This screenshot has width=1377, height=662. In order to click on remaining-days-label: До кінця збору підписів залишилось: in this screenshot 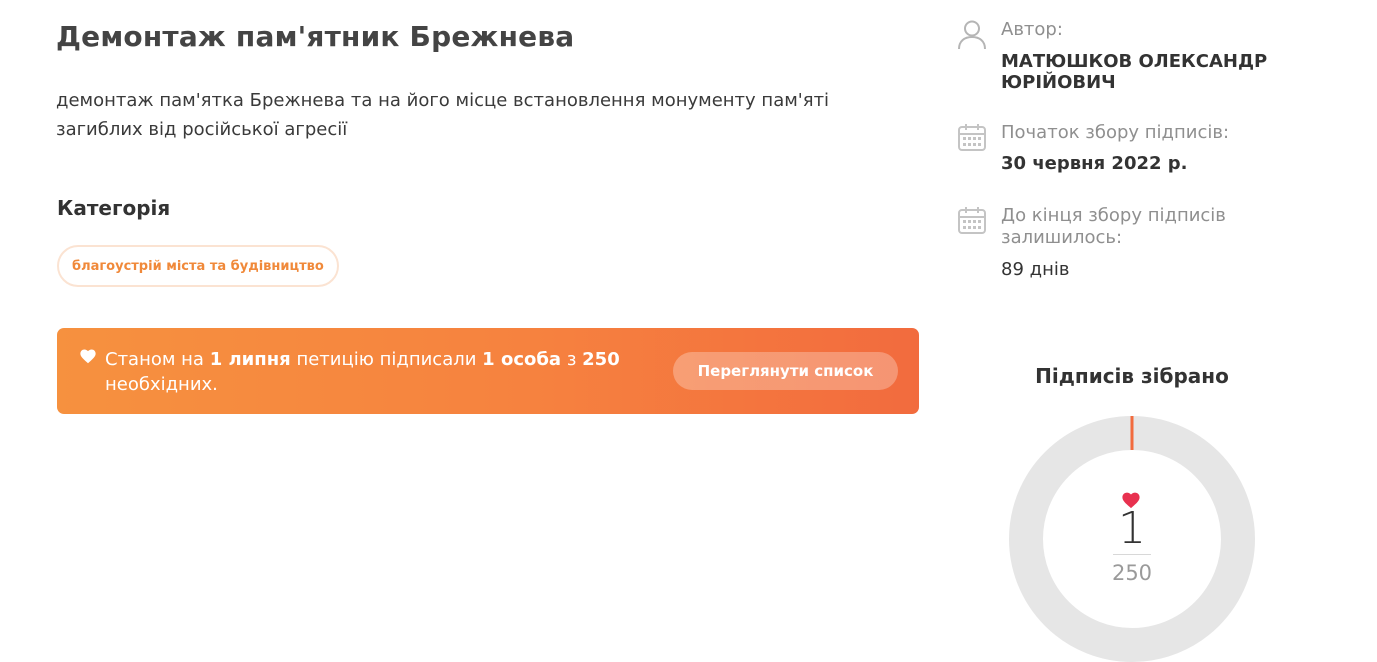, I will do `click(1113, 226)`.